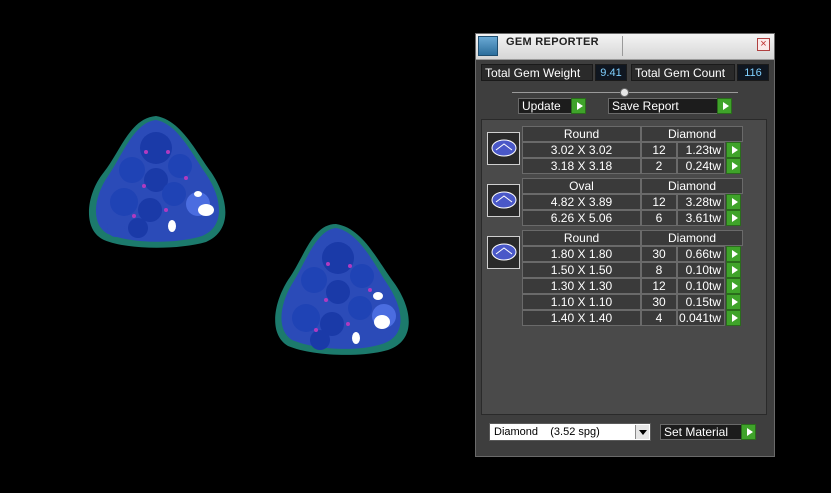 The width and height of the screenshot is (831, 493). Describe the element at coordinates (642, 432) in the screenshot. I see `dropdown-arrow-icon` at that location.